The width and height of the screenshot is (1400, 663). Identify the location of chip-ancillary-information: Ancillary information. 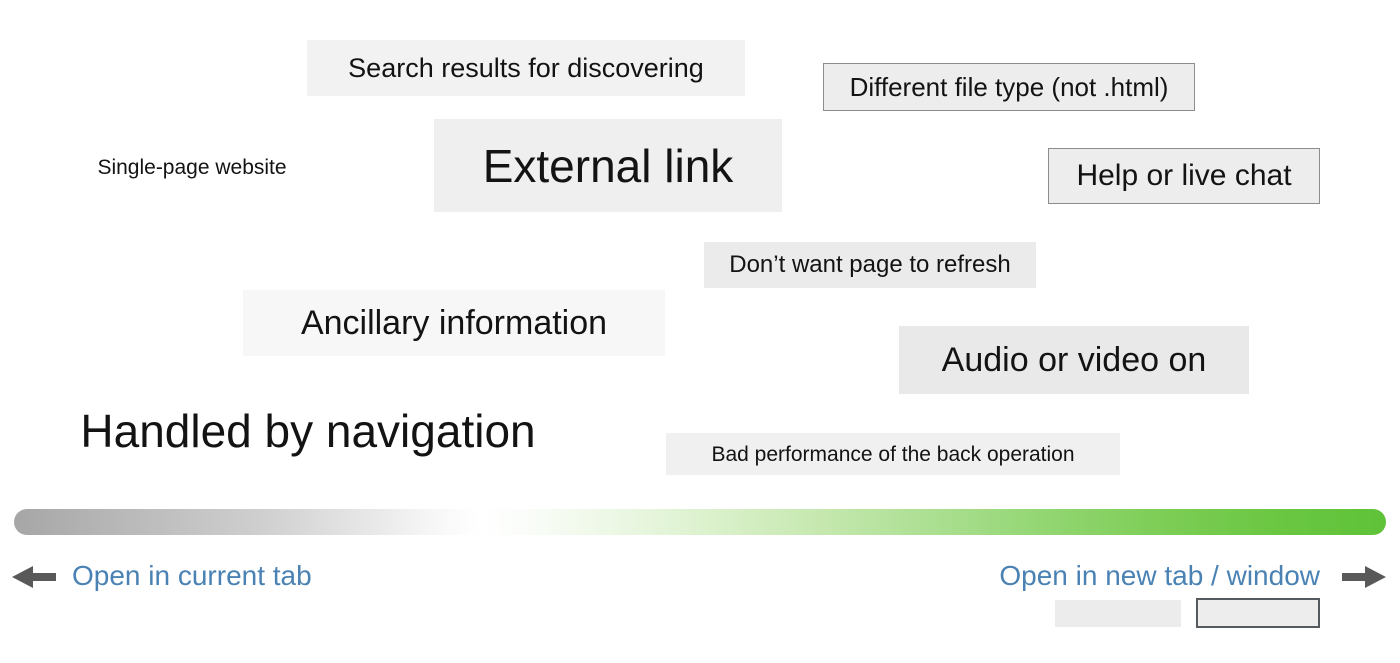
(454, 323).